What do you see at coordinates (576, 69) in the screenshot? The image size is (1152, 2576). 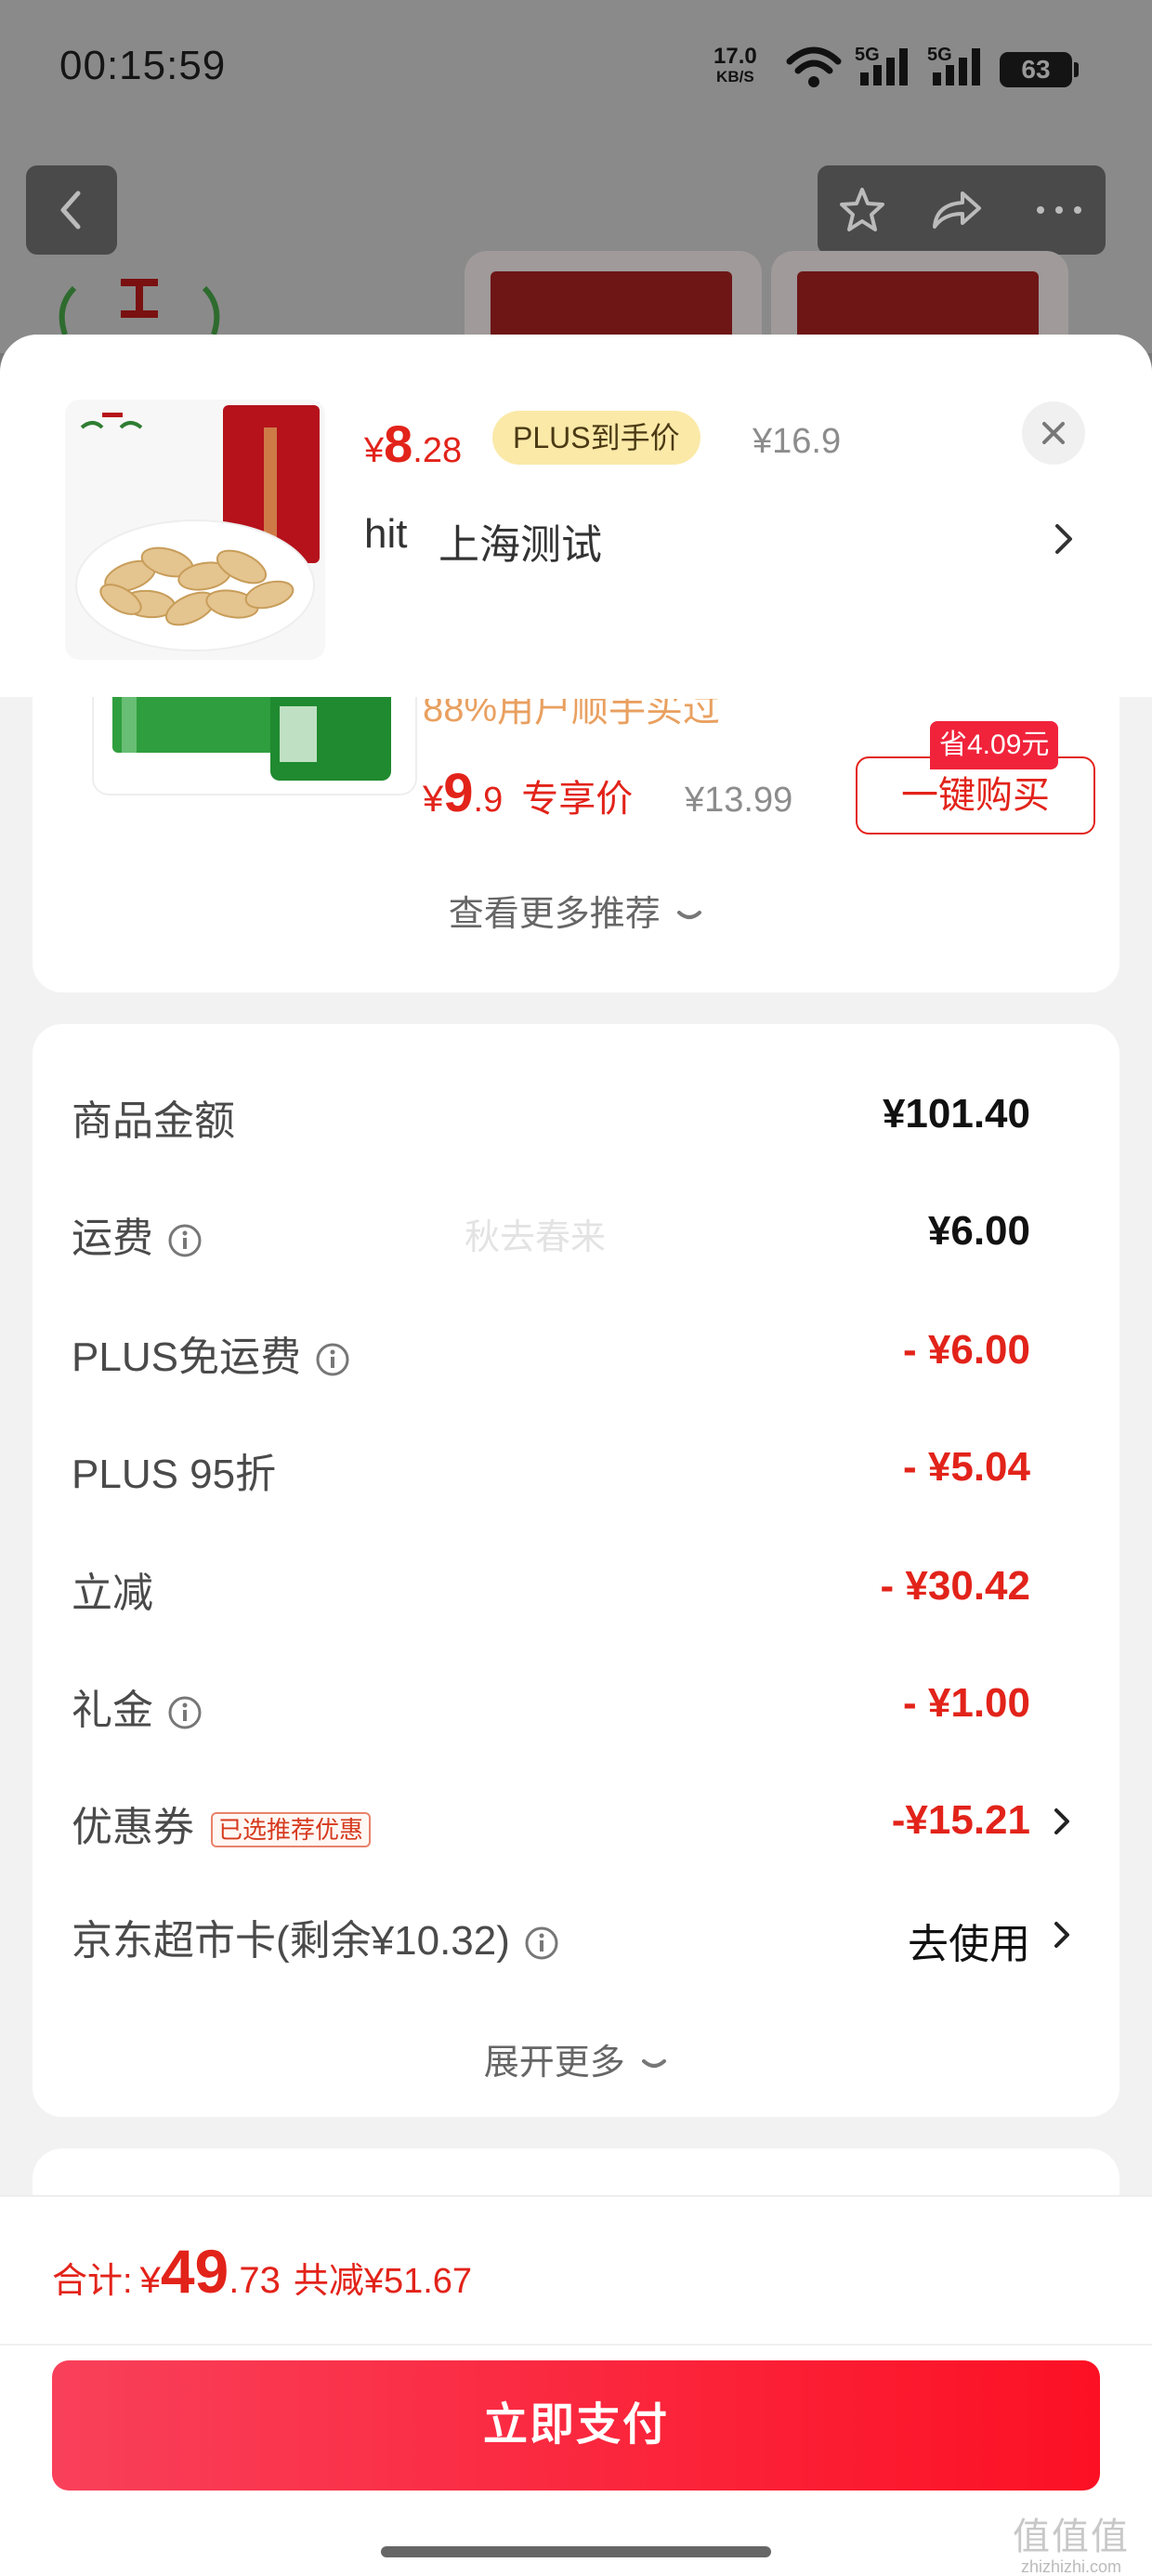 I see `status-bar: 00:15:59 17.0 KB/S 5G 5G 63` at bounding box center [576, 69].